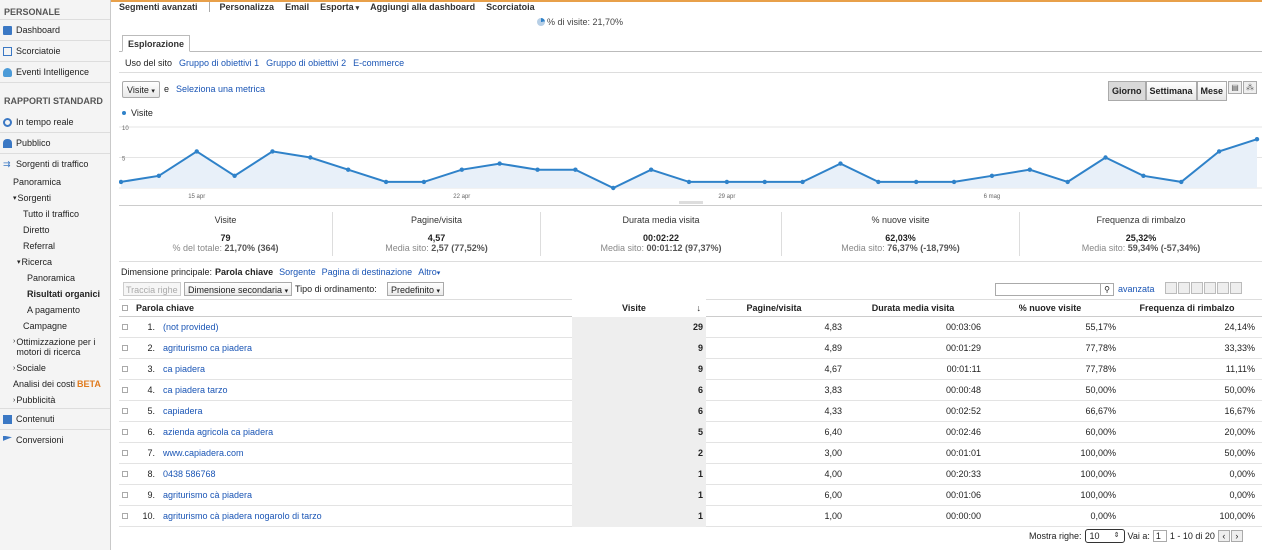 This screenshot has height=550, width=1262. Describe the element at coordinates (690, 474) in the screenshot. I see `table-row: 8. 0438 586768 1 4,00 00:20:33 100,00% 0,00%` at that location.